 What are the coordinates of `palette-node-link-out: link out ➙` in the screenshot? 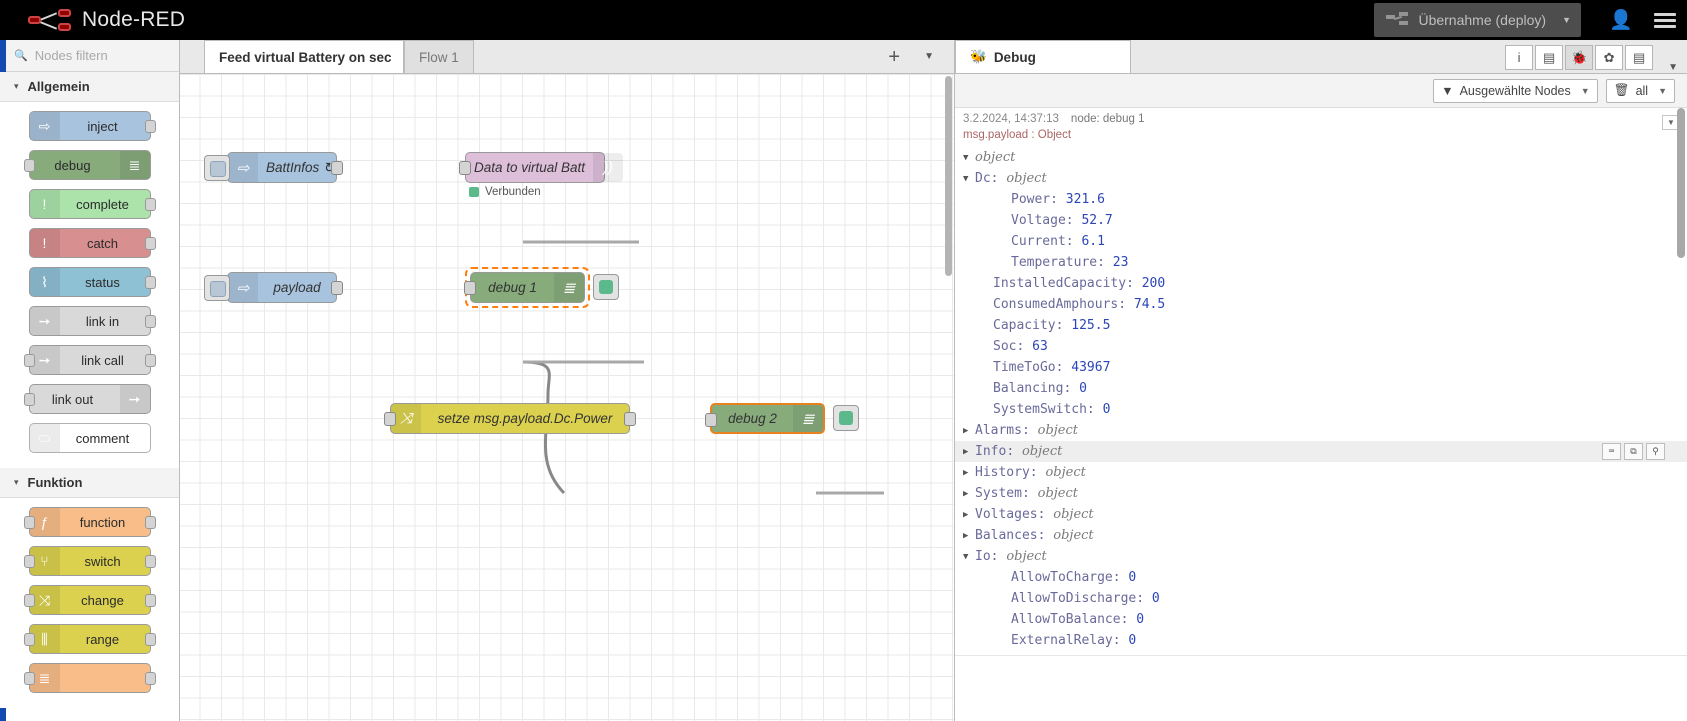 It's located at (87, 399).